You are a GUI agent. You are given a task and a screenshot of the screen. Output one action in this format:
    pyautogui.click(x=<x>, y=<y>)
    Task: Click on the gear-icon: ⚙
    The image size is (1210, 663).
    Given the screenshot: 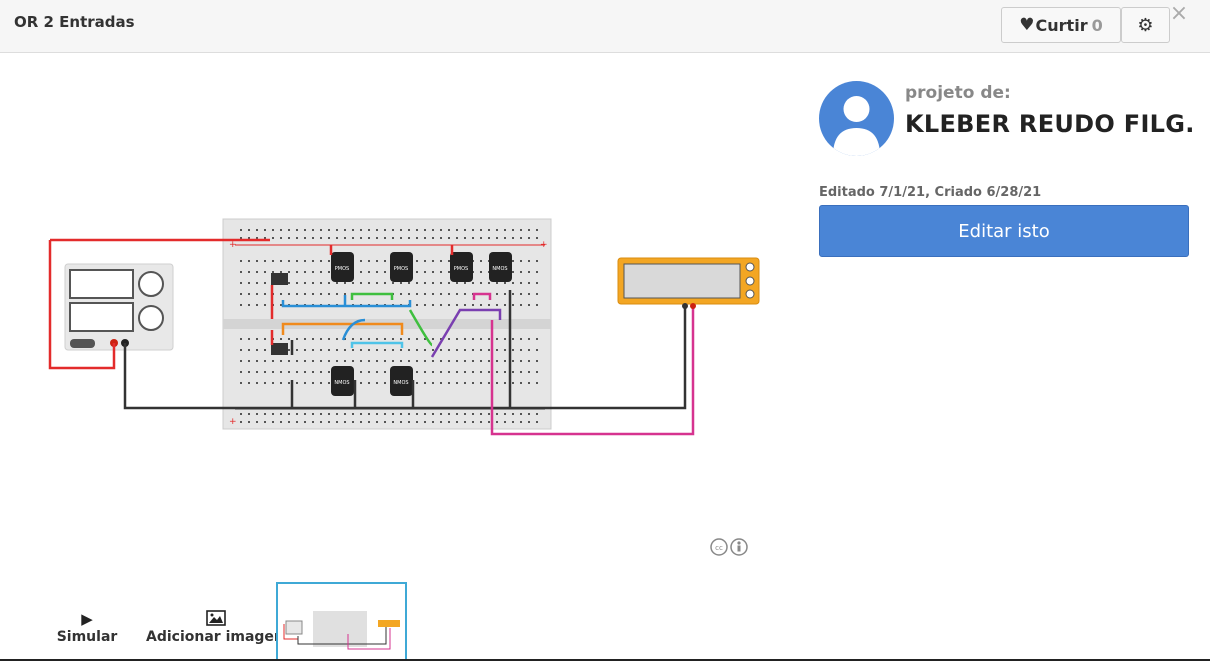 What is the action you would take?
    pyautogui.click(x=1145, y=25)
    